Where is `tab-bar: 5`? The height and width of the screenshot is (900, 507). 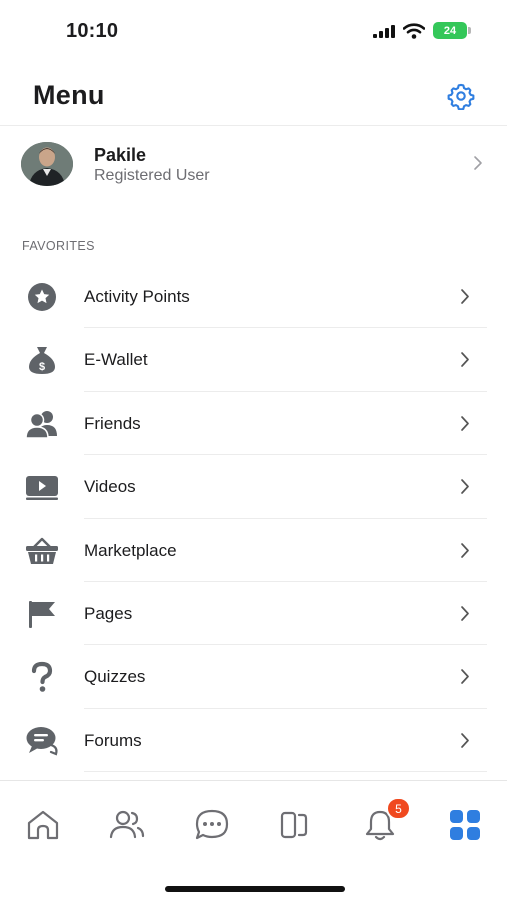
tab-bar: 5 is located at coordinates (253, 840).